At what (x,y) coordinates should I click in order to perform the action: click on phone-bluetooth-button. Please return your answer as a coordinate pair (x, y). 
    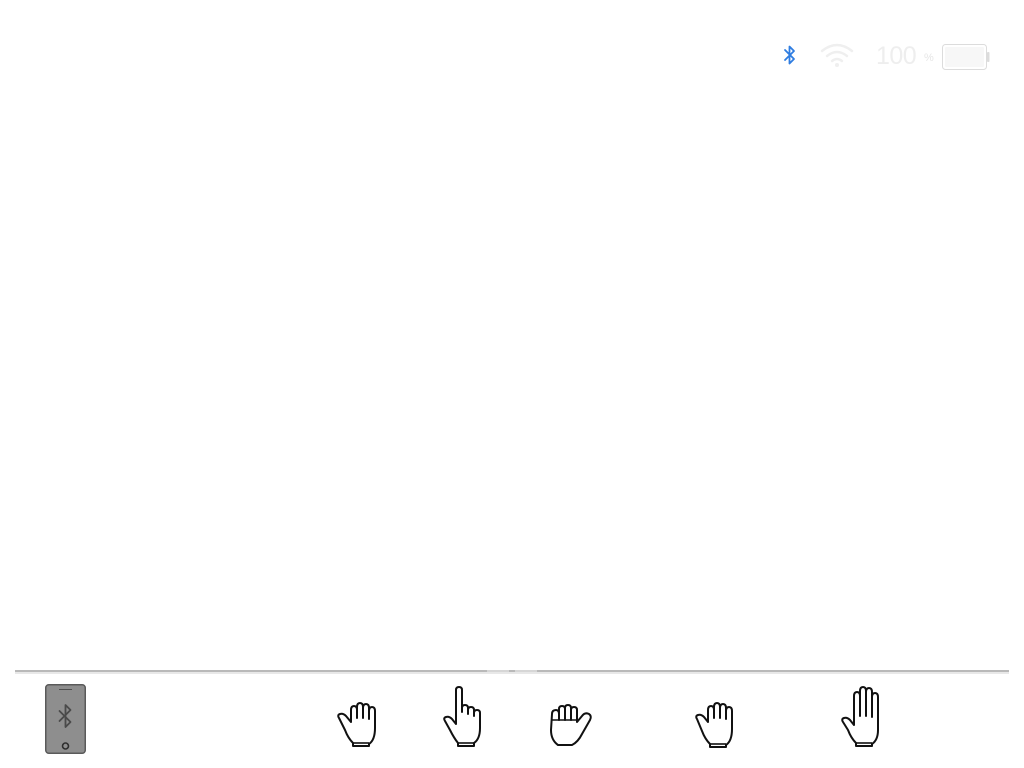
    Looking at the image, I should click on (65, 719).